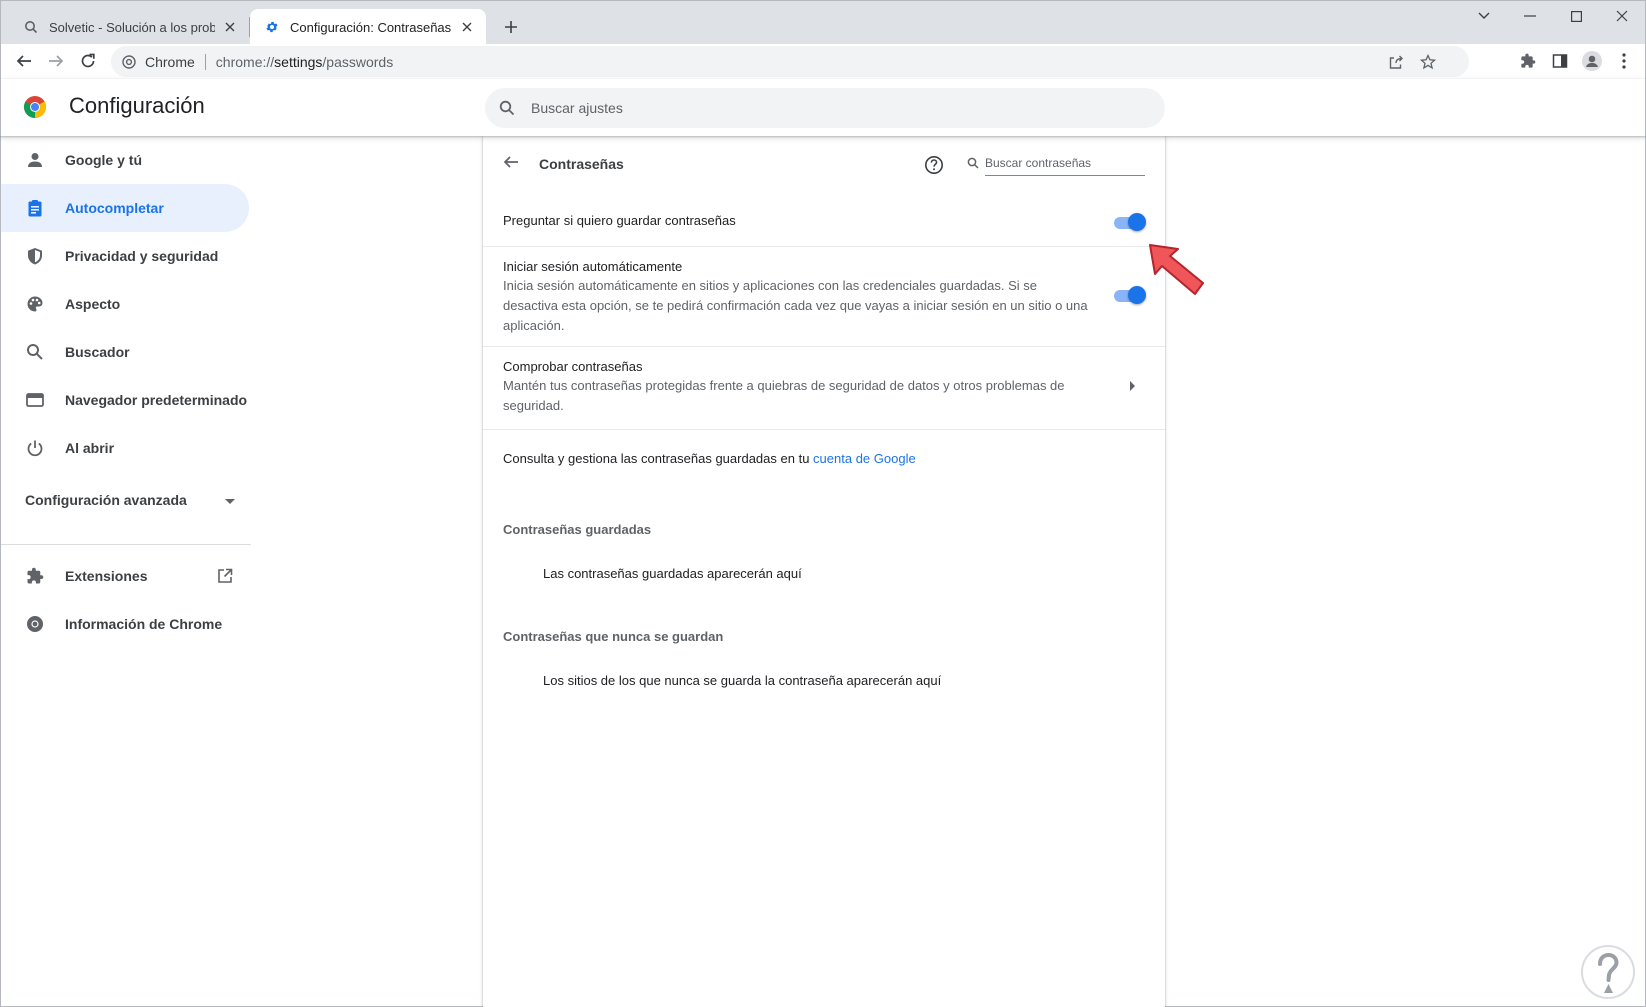 This screenshot has width=1646, height=1007. What do you see at coordinates (125, 304) in the screenshot?
I see `sidebar-item-appearance: Aspecto` at bounding box center [125, 304].